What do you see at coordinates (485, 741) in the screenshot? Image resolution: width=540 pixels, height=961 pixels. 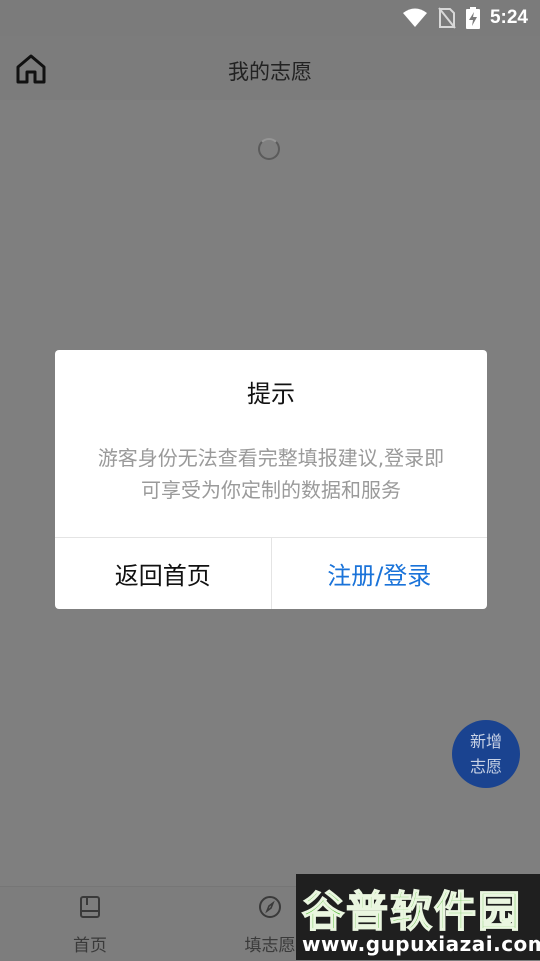 I see `add-preference-label-line1: 新增` at bounding box center [485, 741].